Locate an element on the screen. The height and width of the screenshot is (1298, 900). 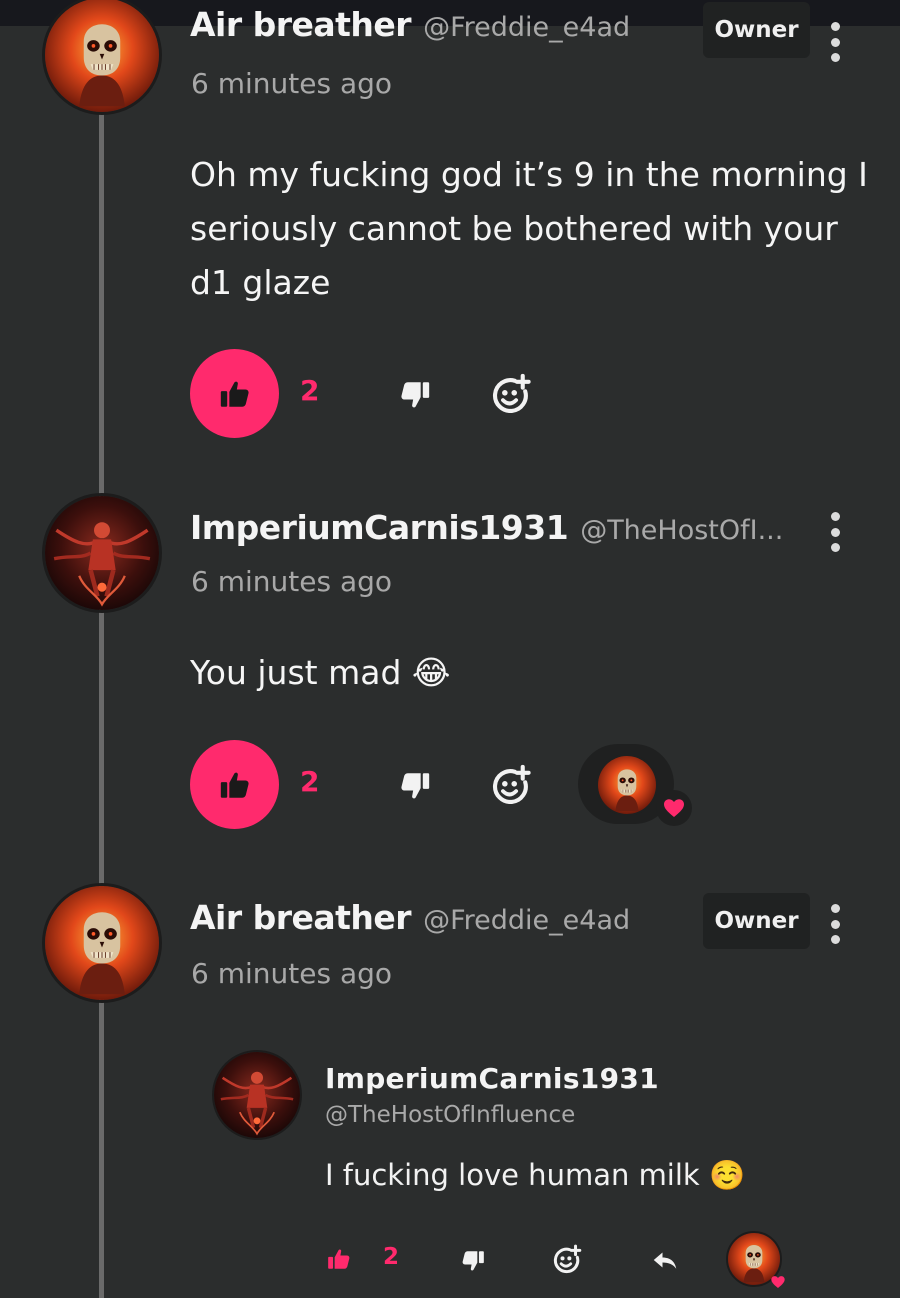
reply-icon is located at coordinates (665, 1260).